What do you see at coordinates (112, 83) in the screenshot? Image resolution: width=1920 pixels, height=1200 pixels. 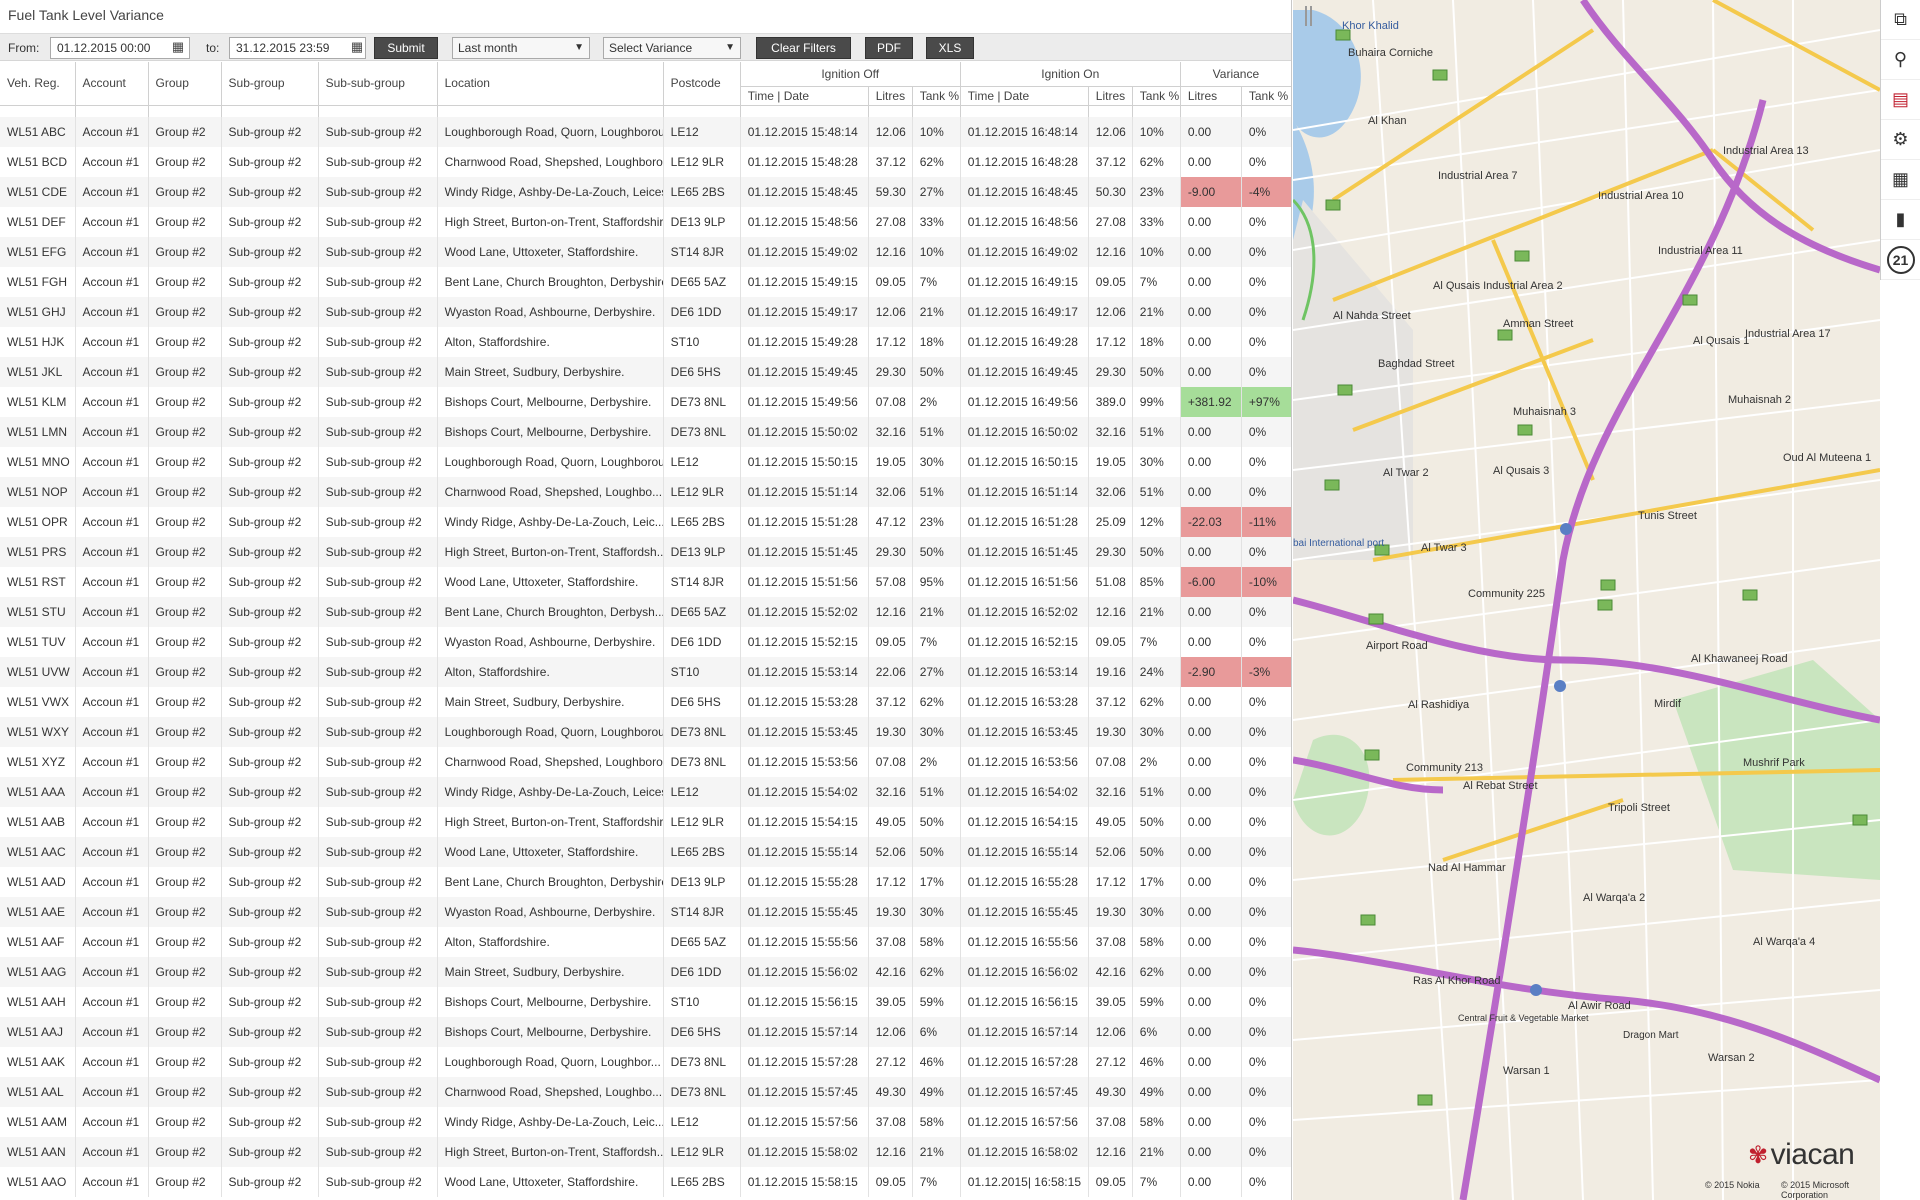 I see `header-account: Account` at bounding box center [112, 83].